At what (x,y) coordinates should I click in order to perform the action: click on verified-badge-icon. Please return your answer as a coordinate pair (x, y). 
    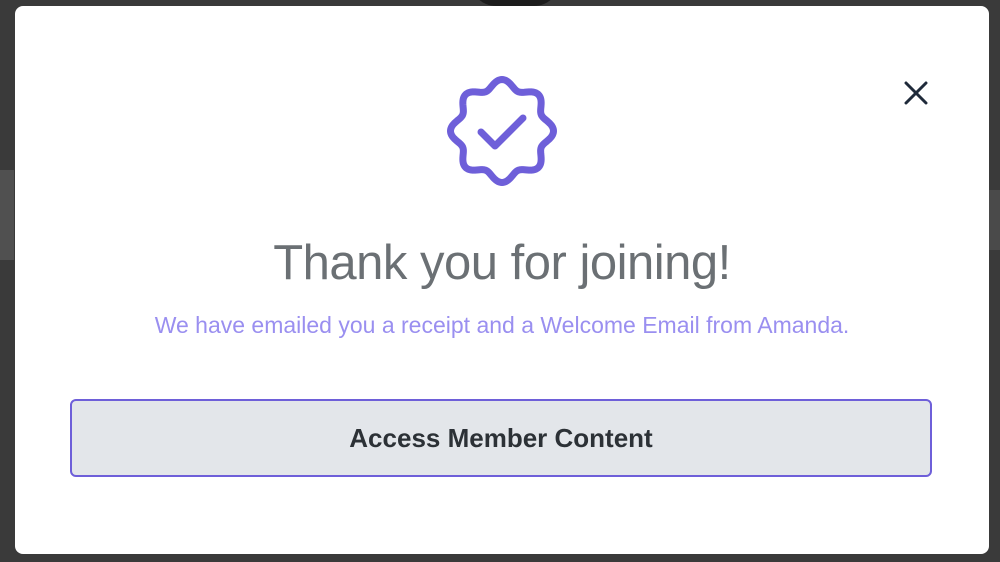
    Looking at the image, I should click on (502, 131).